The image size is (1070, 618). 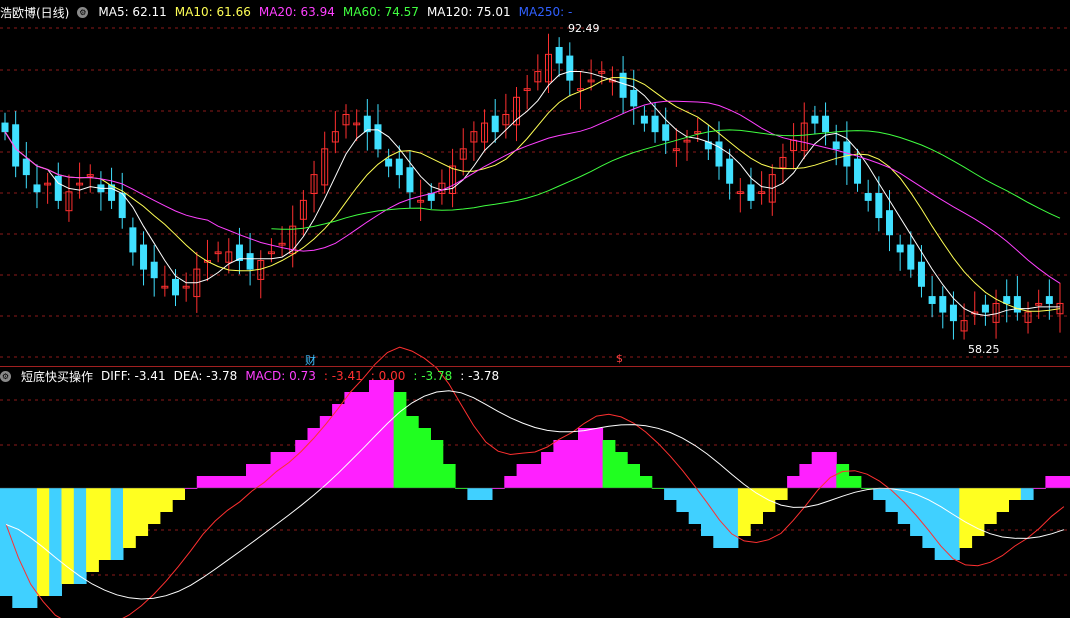 I want to click on finance-marker: 财, so click(x=310, y=360).